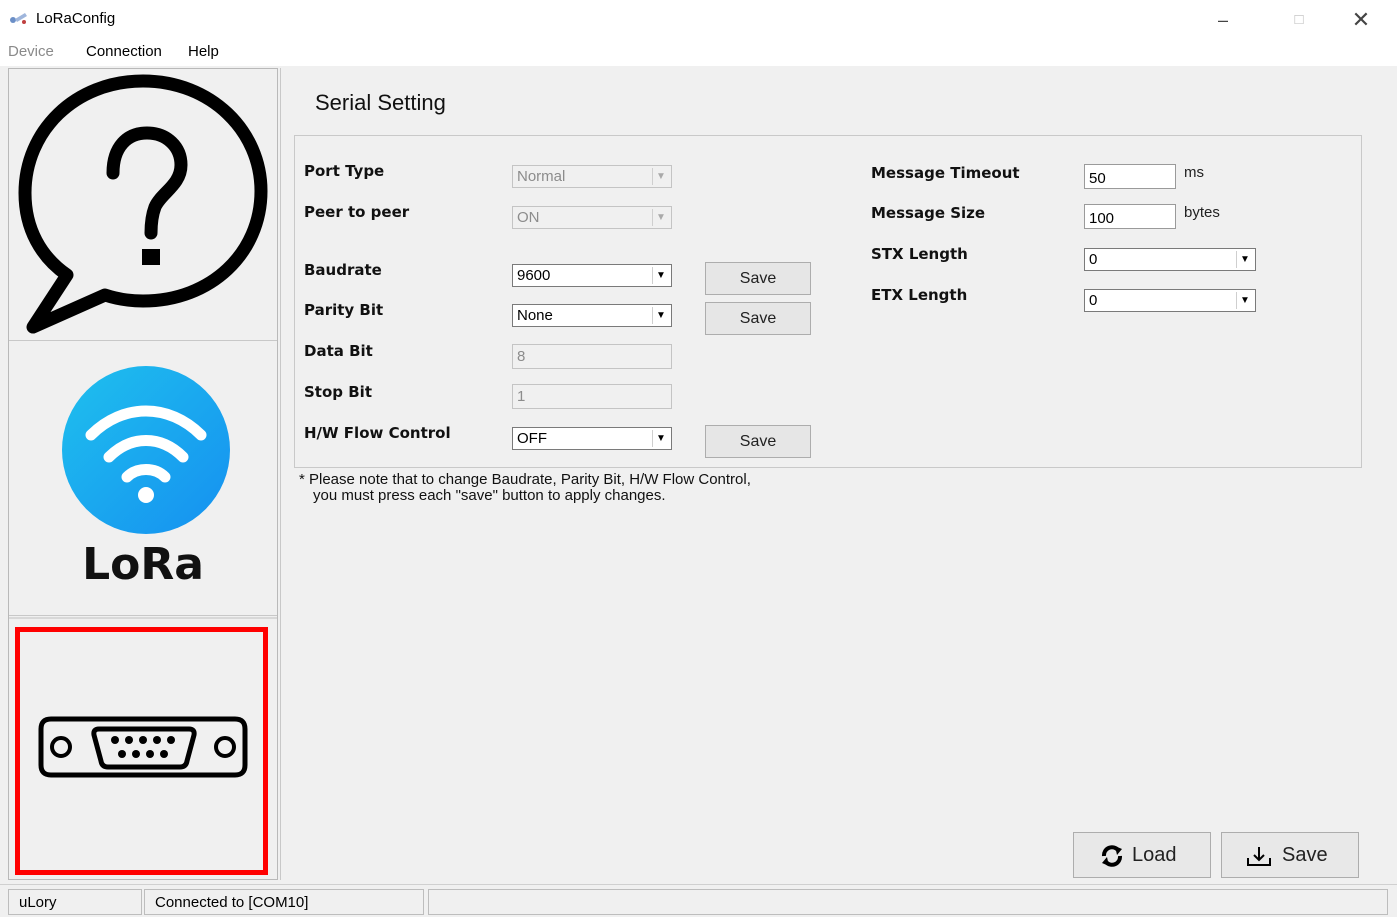 Image resolution: width=1397 pixels, height=917 pixels. I want to click on stop-bit-value: 1, so click(521, 396).